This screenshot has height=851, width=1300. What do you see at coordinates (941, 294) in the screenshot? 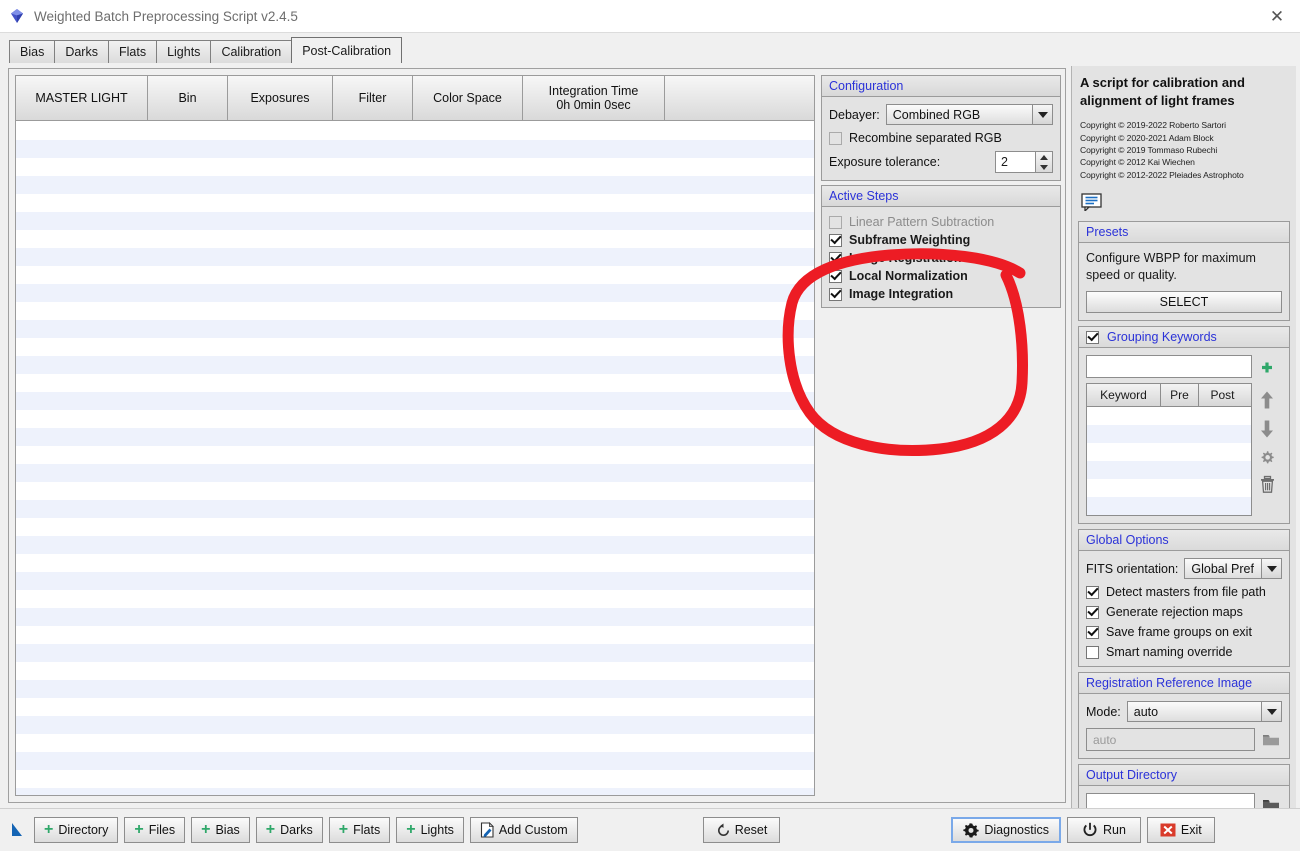
I see `step-image-integration: Image Integration` at bounding box center [941, 294].